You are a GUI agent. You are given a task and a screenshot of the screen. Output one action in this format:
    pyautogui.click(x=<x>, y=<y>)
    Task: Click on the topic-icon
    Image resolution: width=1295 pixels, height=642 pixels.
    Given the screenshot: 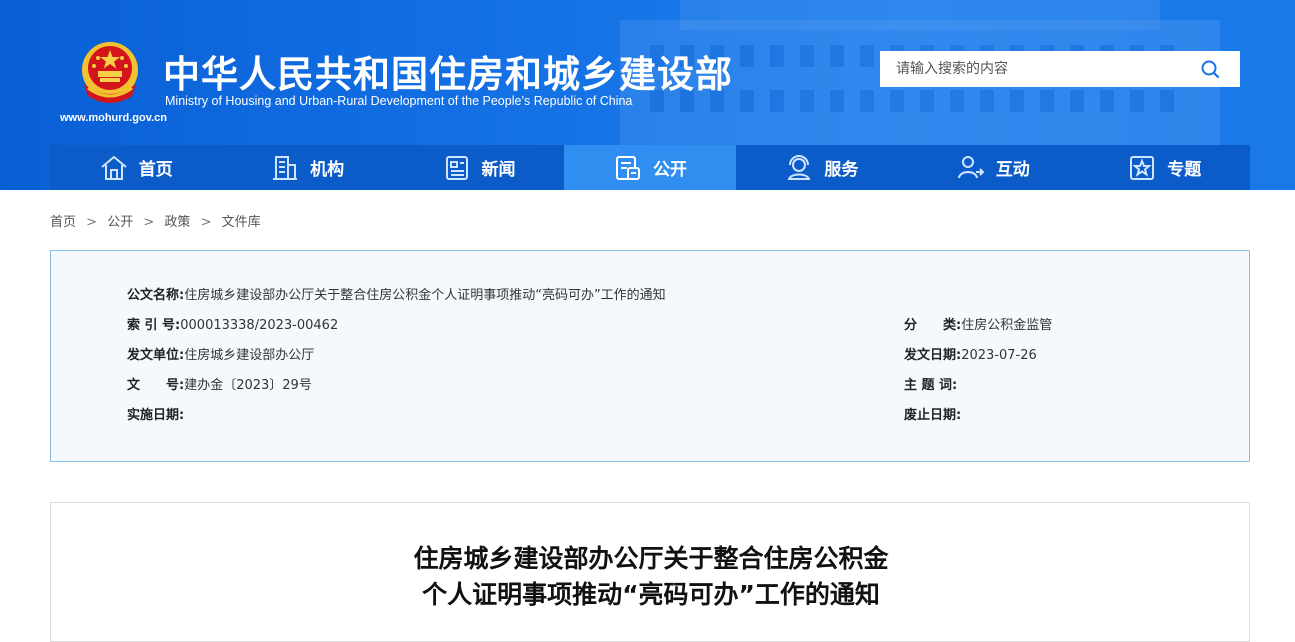 What is the action you would take?
    pyautogui.click(x=1142, y=167)
    